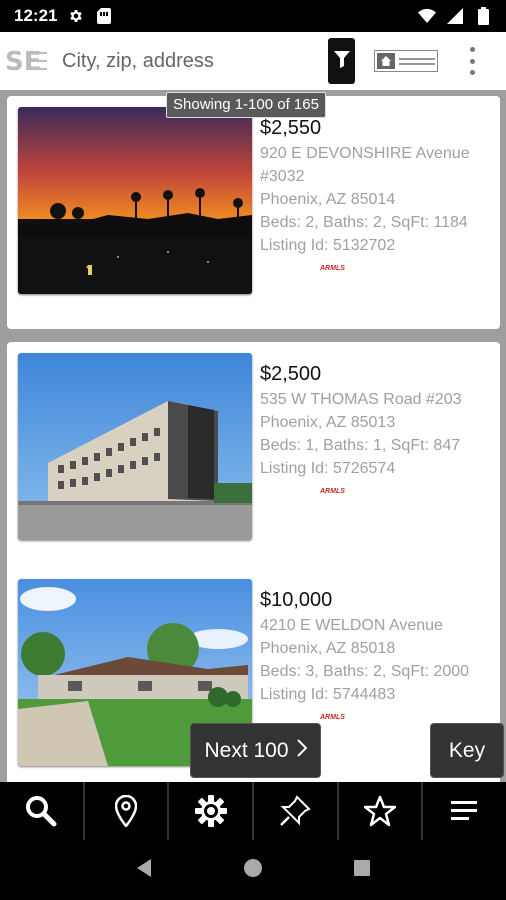 The width and height of the screenshot is (506, 900). What do you see at coordinates (42, 811) in the screenshot?
I see `search-icon` at bounding box center [42, 811].